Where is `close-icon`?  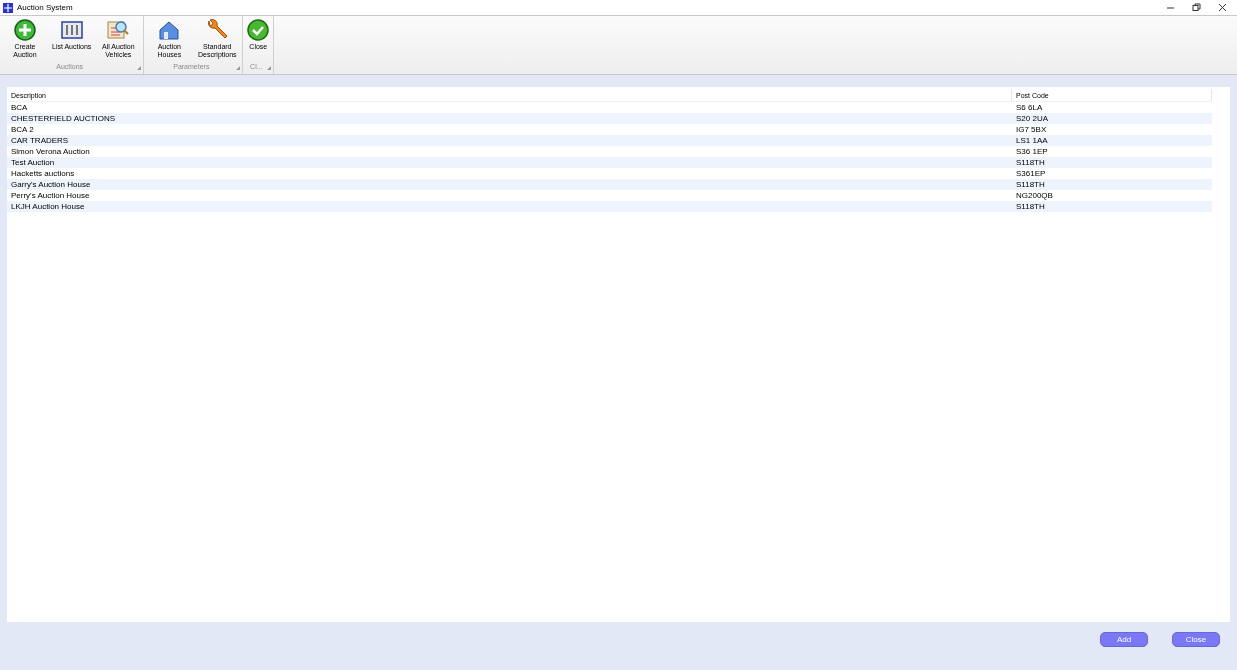
close-icon is located at coordinates (1222, 7).